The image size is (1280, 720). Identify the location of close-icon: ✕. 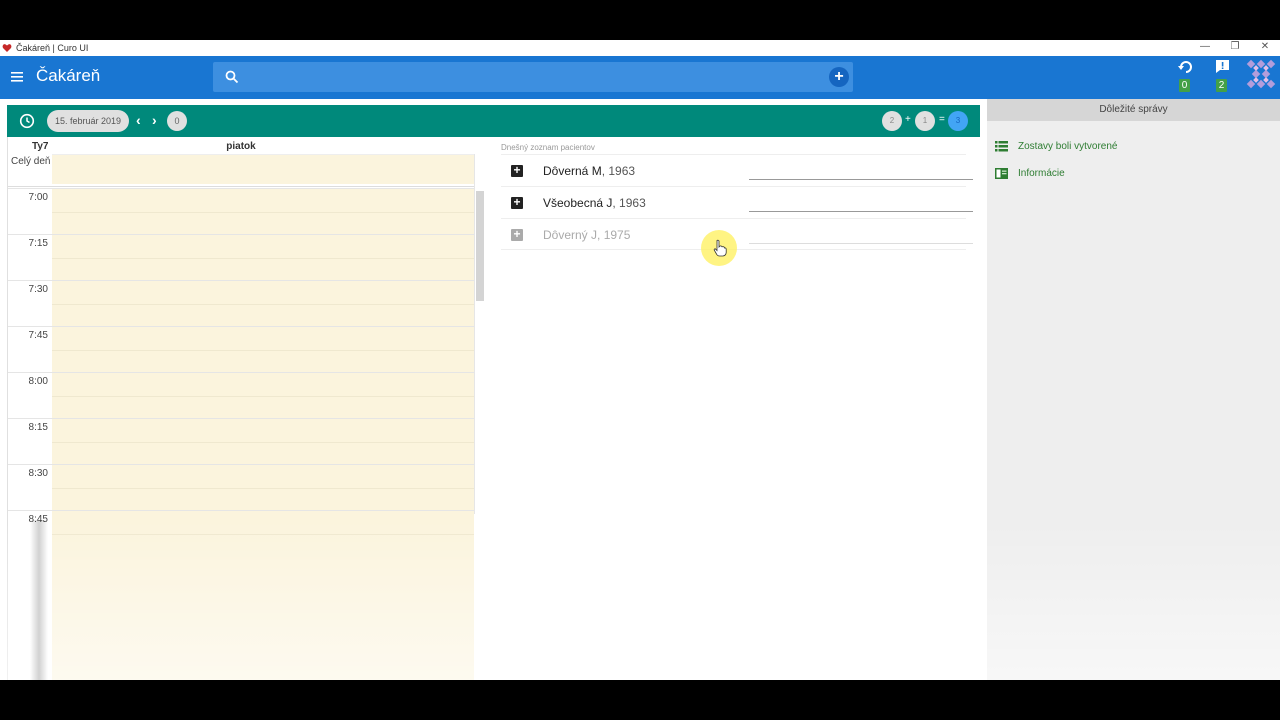
(1265, 48).